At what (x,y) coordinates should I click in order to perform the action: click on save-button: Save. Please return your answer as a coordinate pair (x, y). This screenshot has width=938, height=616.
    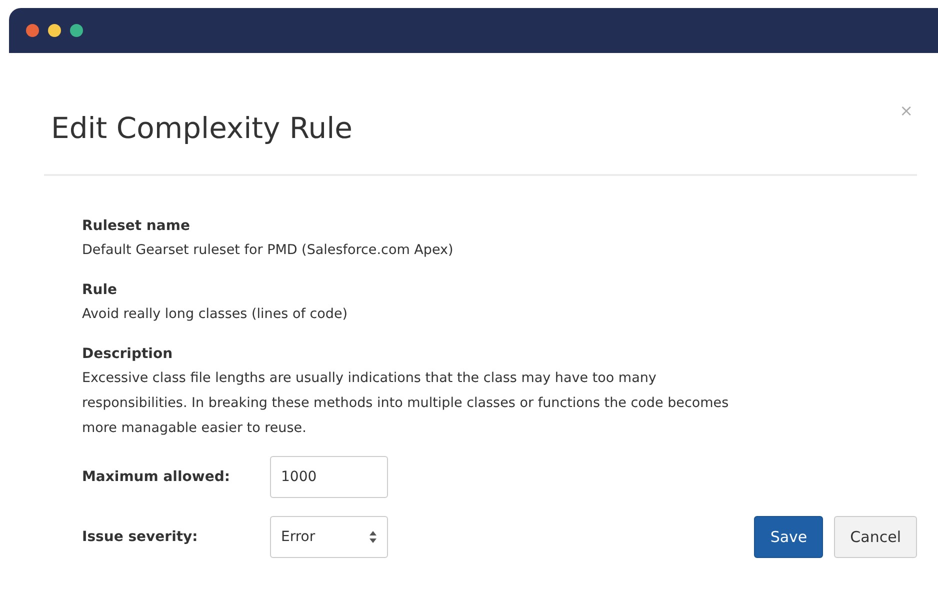
    Looking at the image, I should click on (789, 537).